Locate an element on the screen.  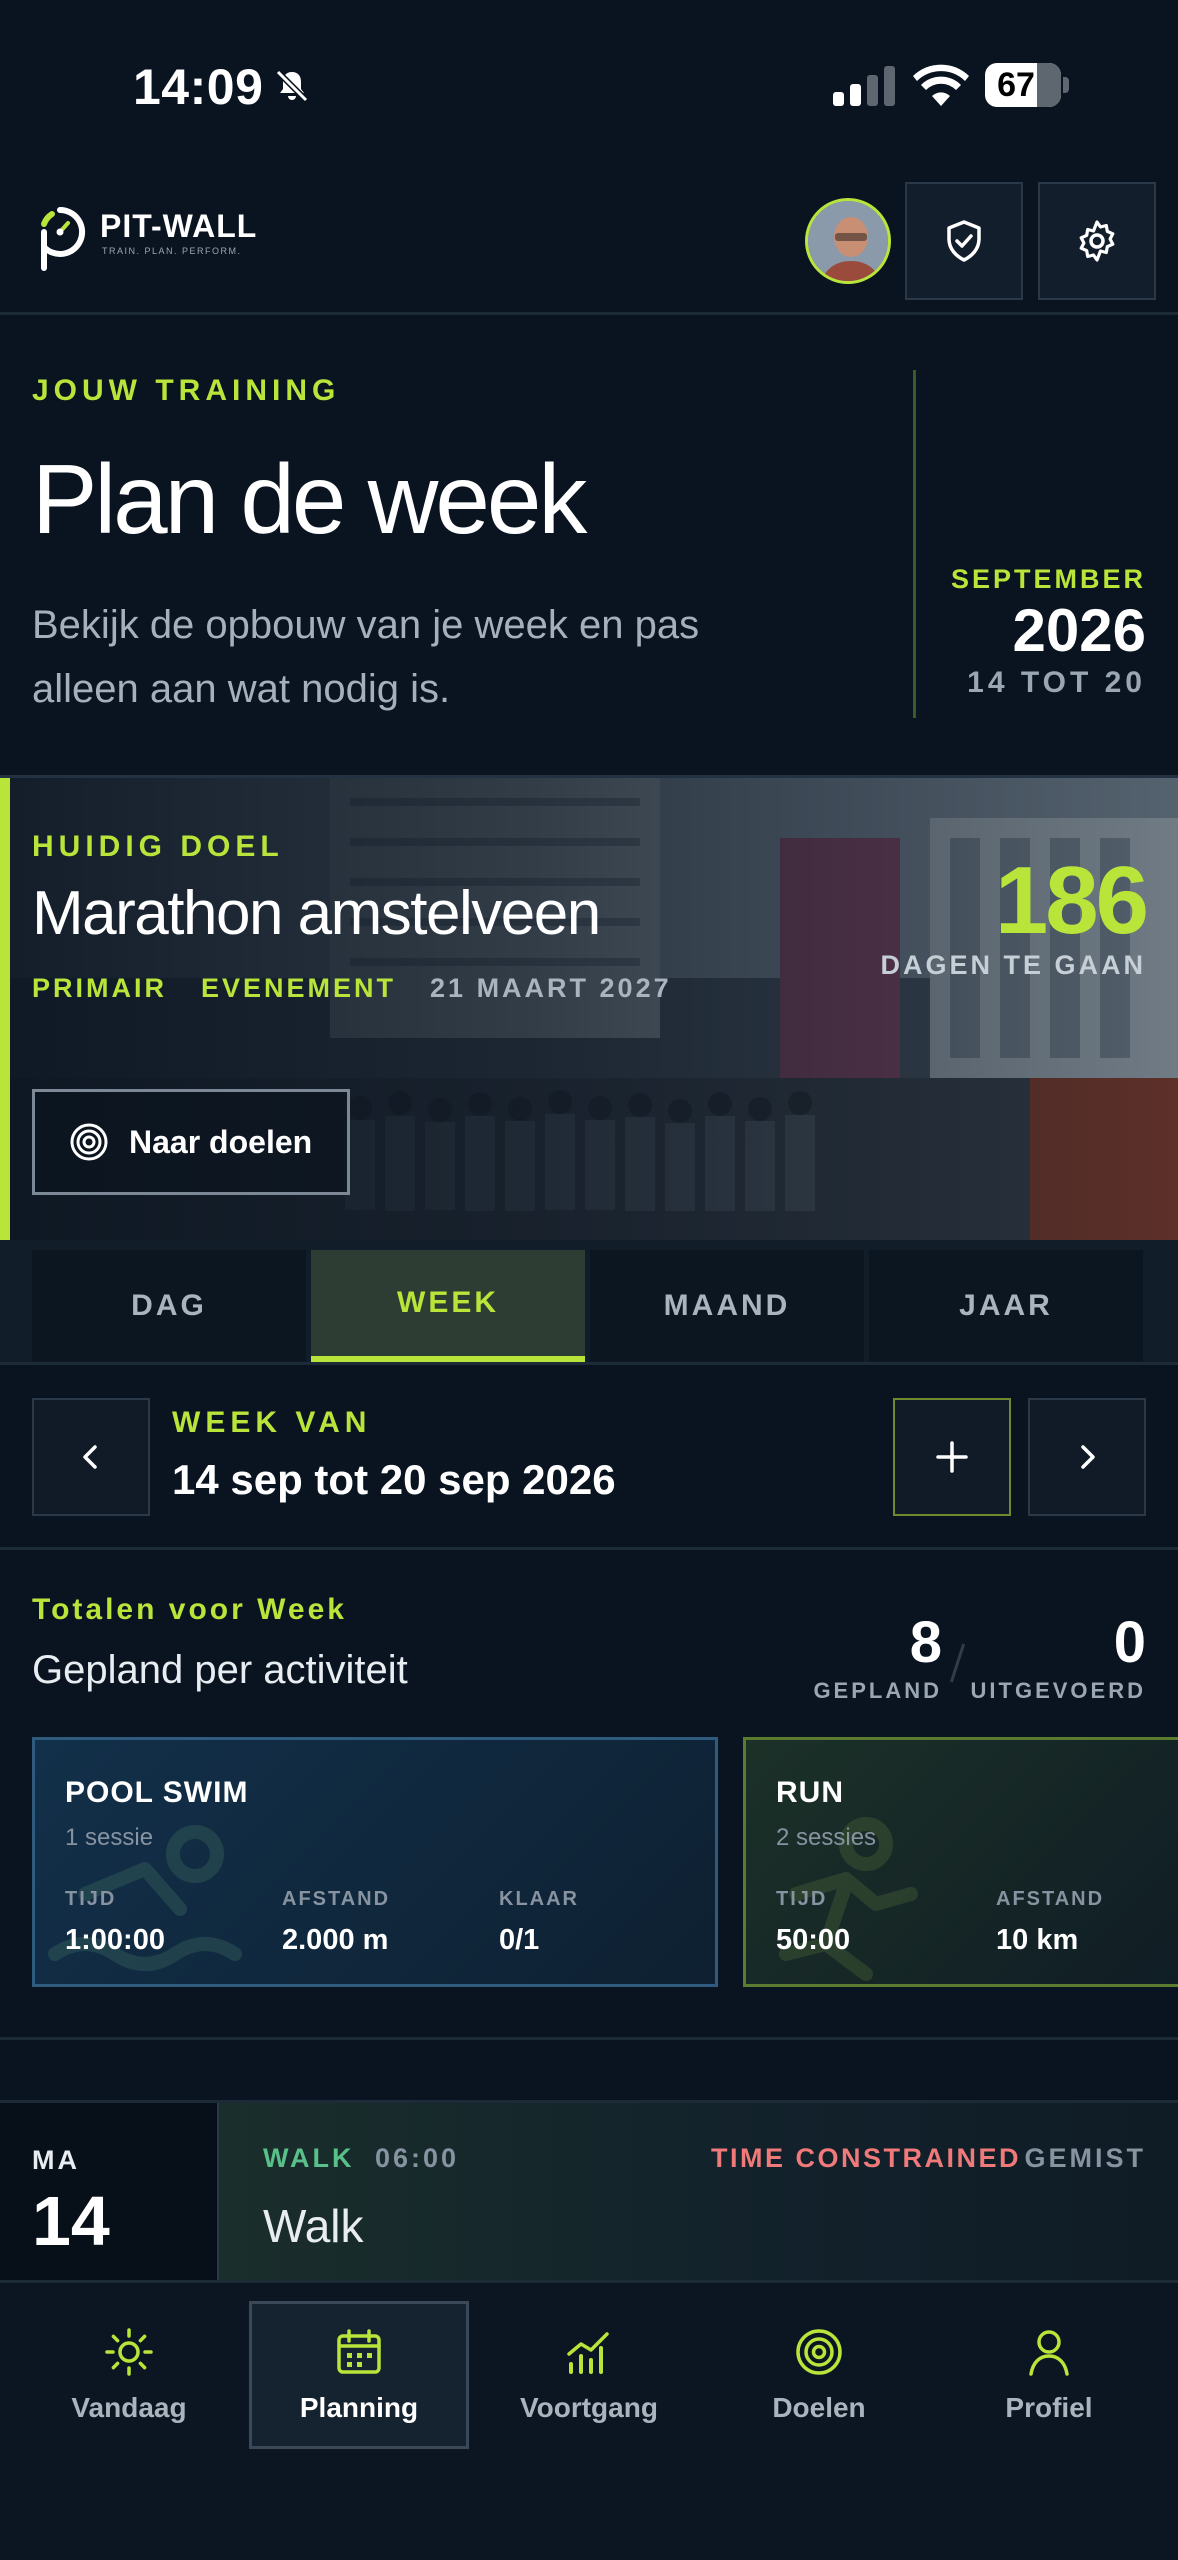
session-type: WALK is located at coordinates (309, 2158).